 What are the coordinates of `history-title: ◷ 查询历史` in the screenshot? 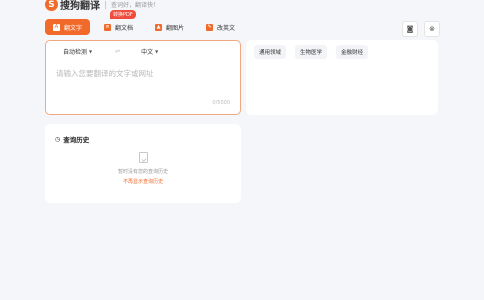 It's located at (72, 139).